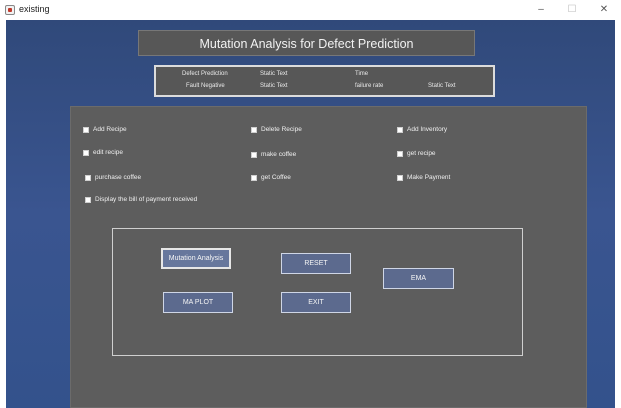 The height and width of the screenshot is (408, 621). Describe the element at coordinates (146, 199) in the screenshot. I see `checkbox-label: Display the bill of payment received` at that location.